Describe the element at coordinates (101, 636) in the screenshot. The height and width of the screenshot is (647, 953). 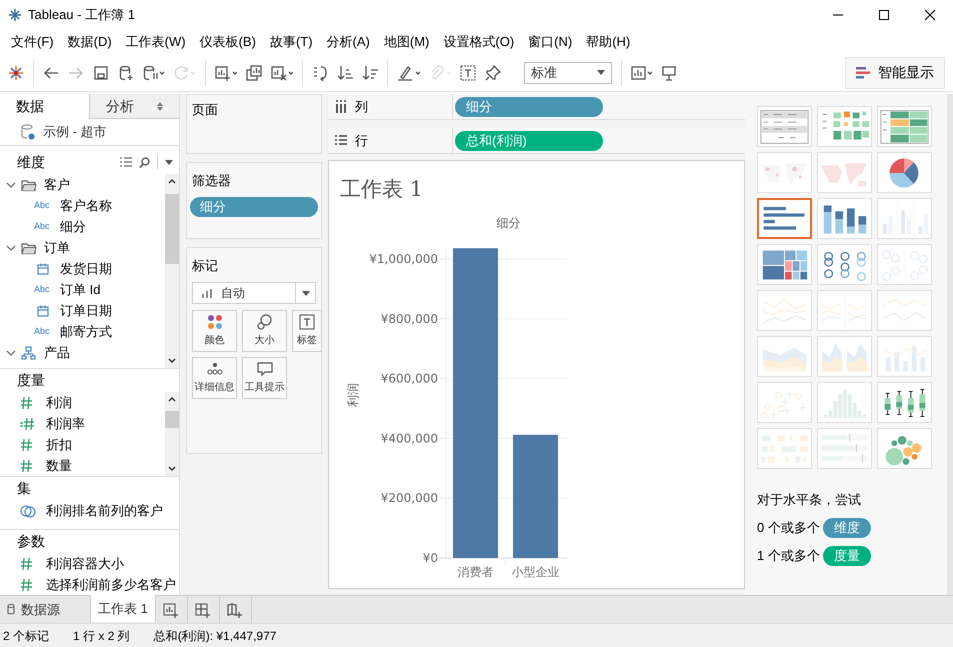
I see `status-text: 1 行 x 2 列` at that location.